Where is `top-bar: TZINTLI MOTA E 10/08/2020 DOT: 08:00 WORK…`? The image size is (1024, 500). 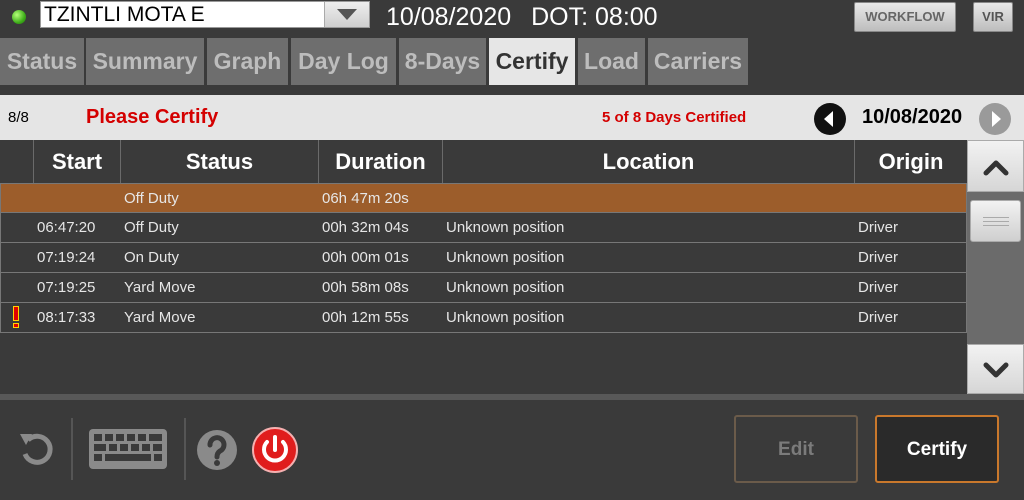
top-bar: TZINTLI MOTA E 10/08/2020 DOT: 08:00 WORK… is located at coordinates (512, 18).